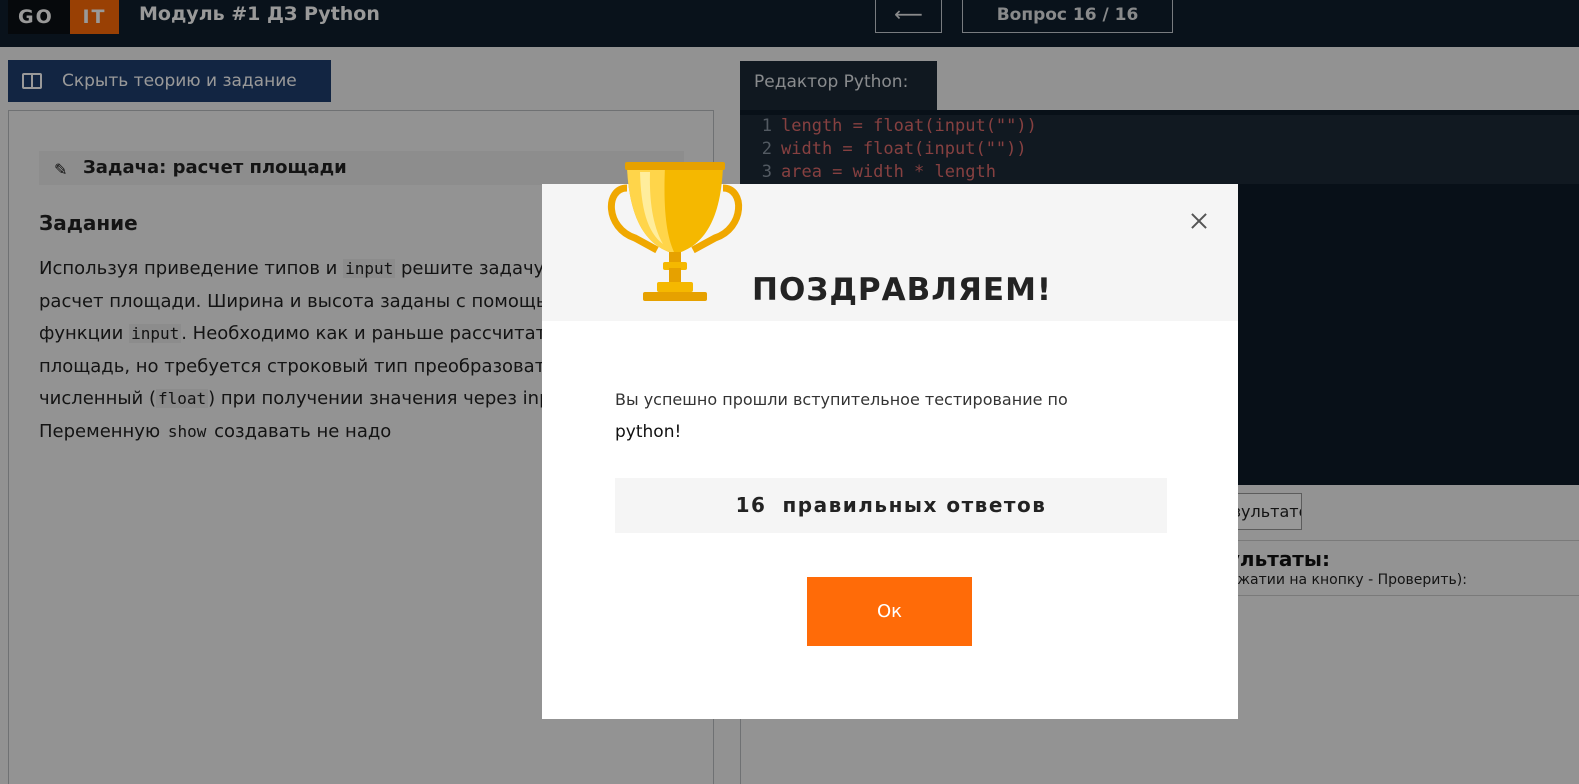  What do you see at coordinates (1199, 221) in the screenshot?
I see `close-icon` at bounding box center [1199, 221].